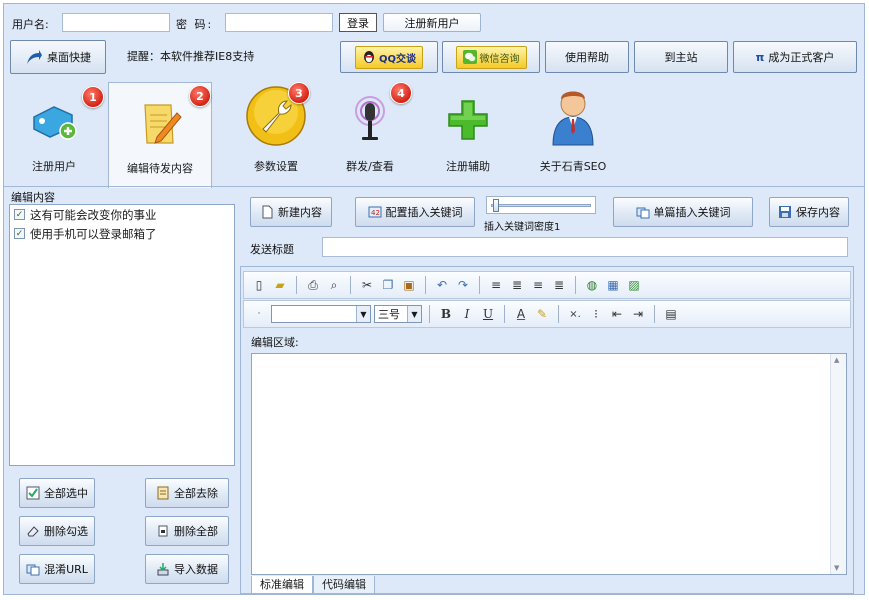 This screenshot has width=869, height=600. What do you see at coordinates (409, 285) in the screenshot?
I see `paste-icon: ▣` at bounding box center [409, 285].